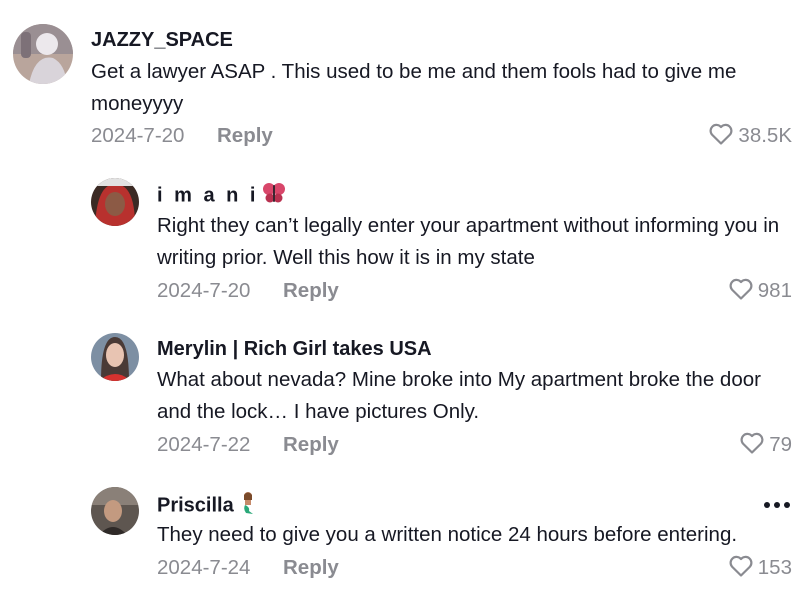 This screenshot has width=796, height=604. I want to click on like-button: 38.5K, so click(750, 136).